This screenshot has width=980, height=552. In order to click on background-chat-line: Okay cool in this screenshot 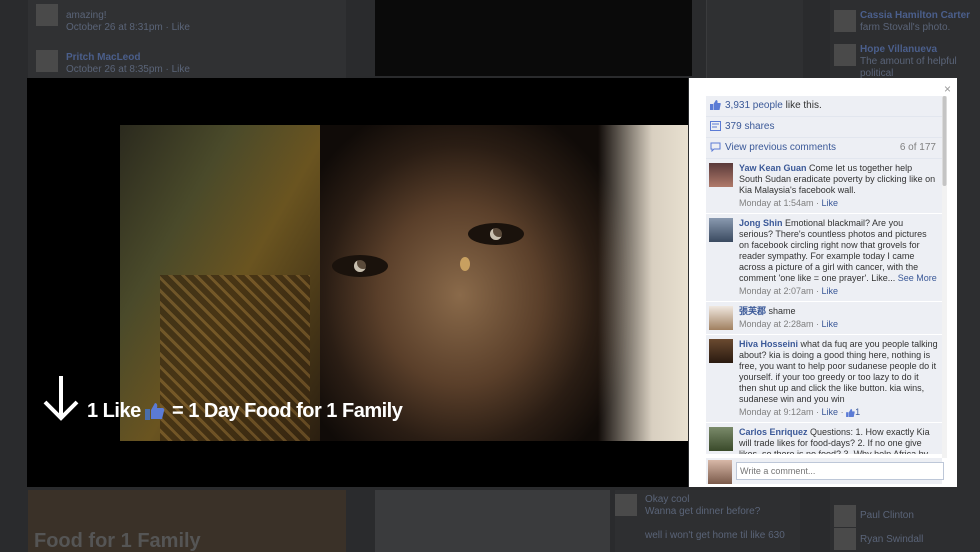, I will do `click(667, 499)`.